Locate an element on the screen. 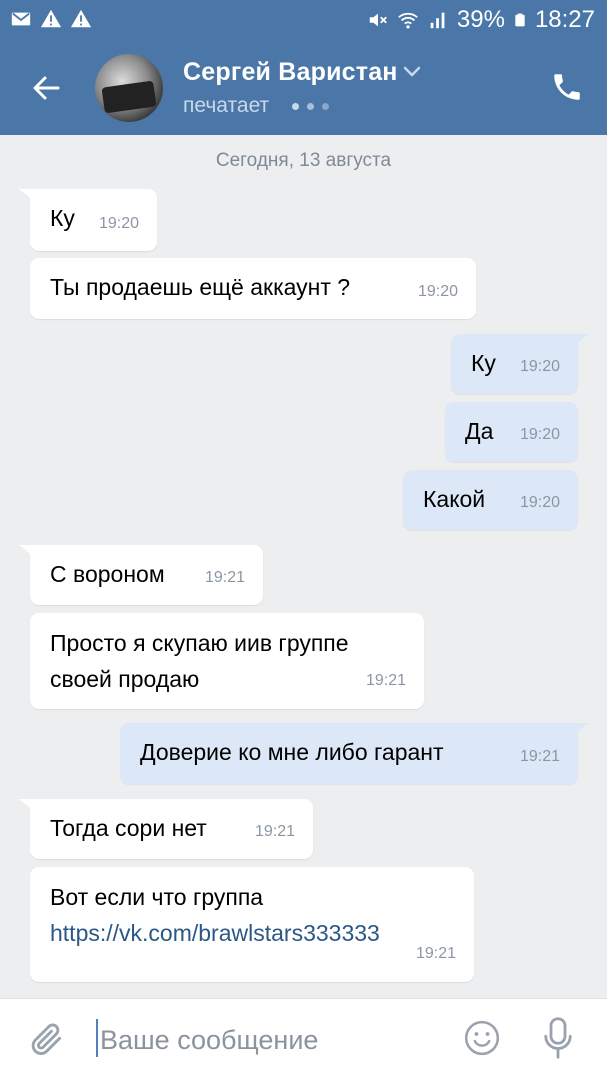  chat-header: Сергей Варистан печатает is located at coordinates (303, 87).